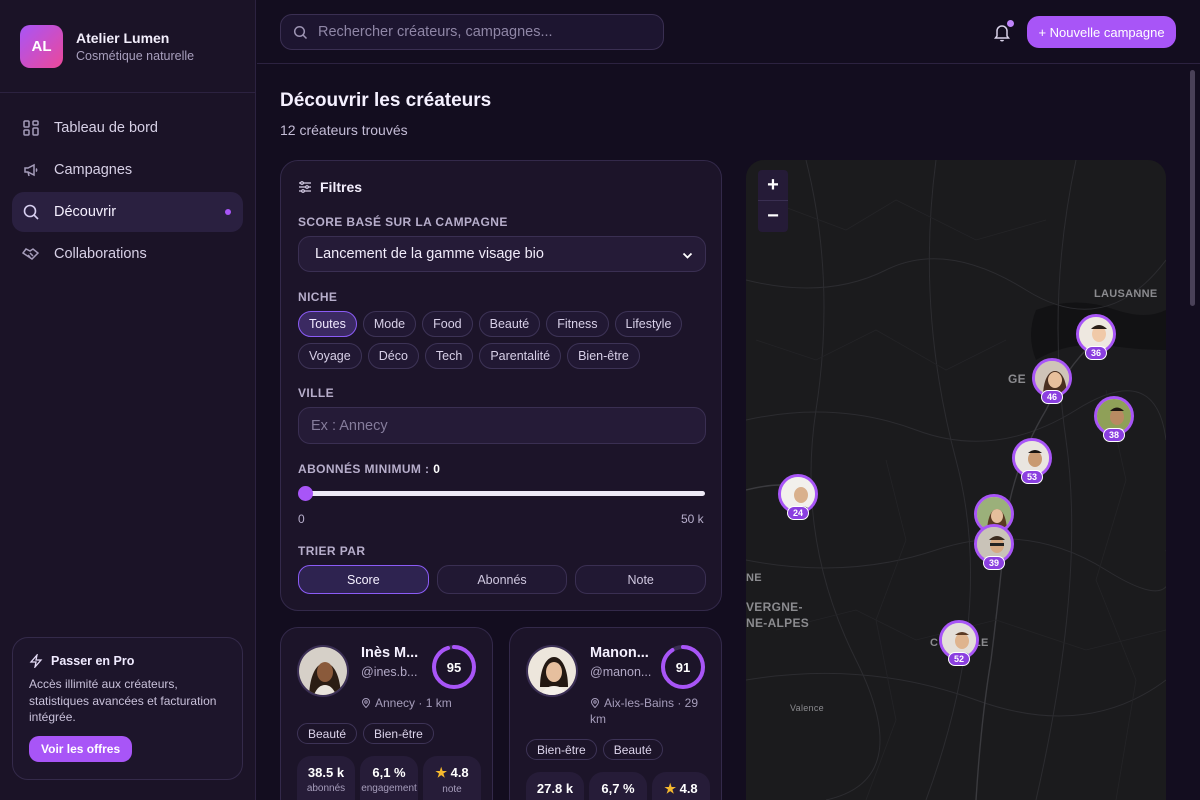  I want to click on results-count: 12 créateurs trouvés, so click(344, 130).